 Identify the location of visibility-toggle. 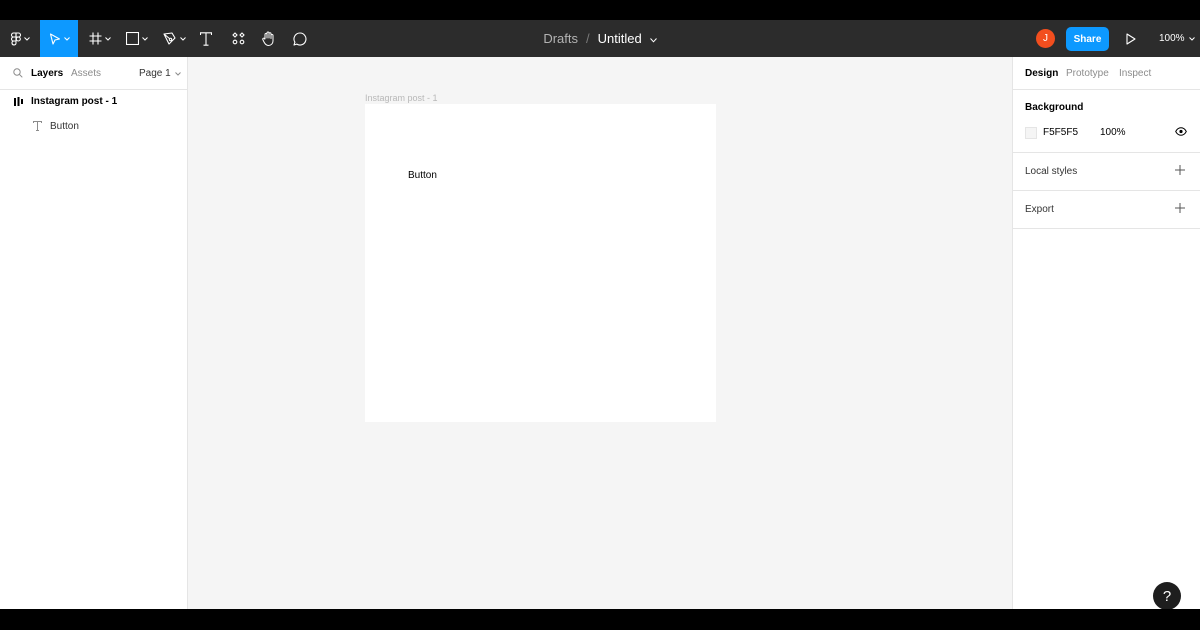
(1181, 133).